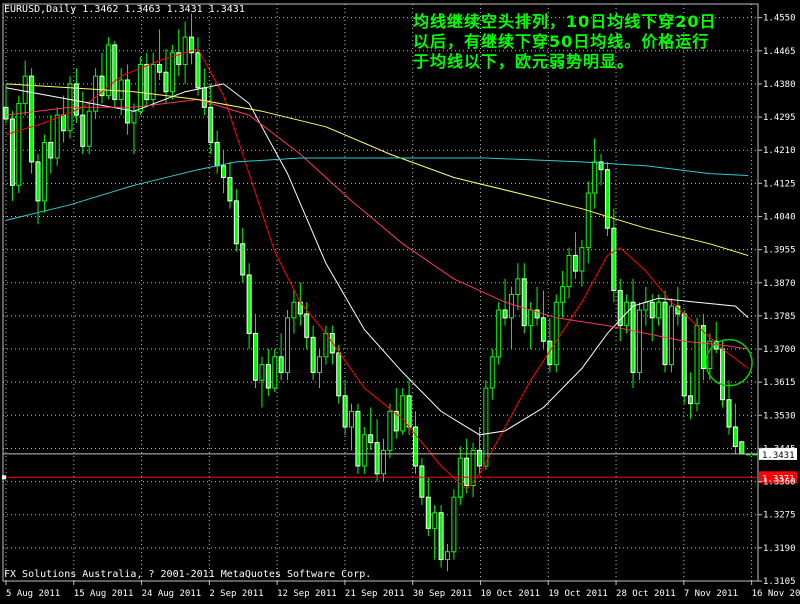 The width and height of the screenshot is (800, 604). Describe the element at coordinates (779, 549) in the screenshot. I see `y-tick-label: 1.3190` at that location.